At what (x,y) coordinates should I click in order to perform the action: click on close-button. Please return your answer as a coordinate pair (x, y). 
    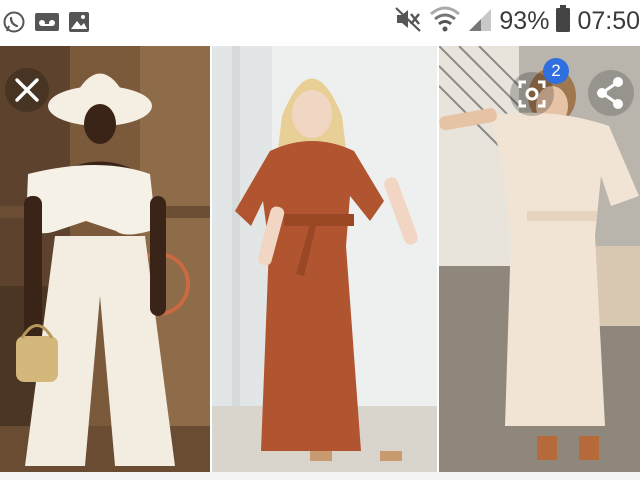
    Looking at the image, I should click on (27, 90).